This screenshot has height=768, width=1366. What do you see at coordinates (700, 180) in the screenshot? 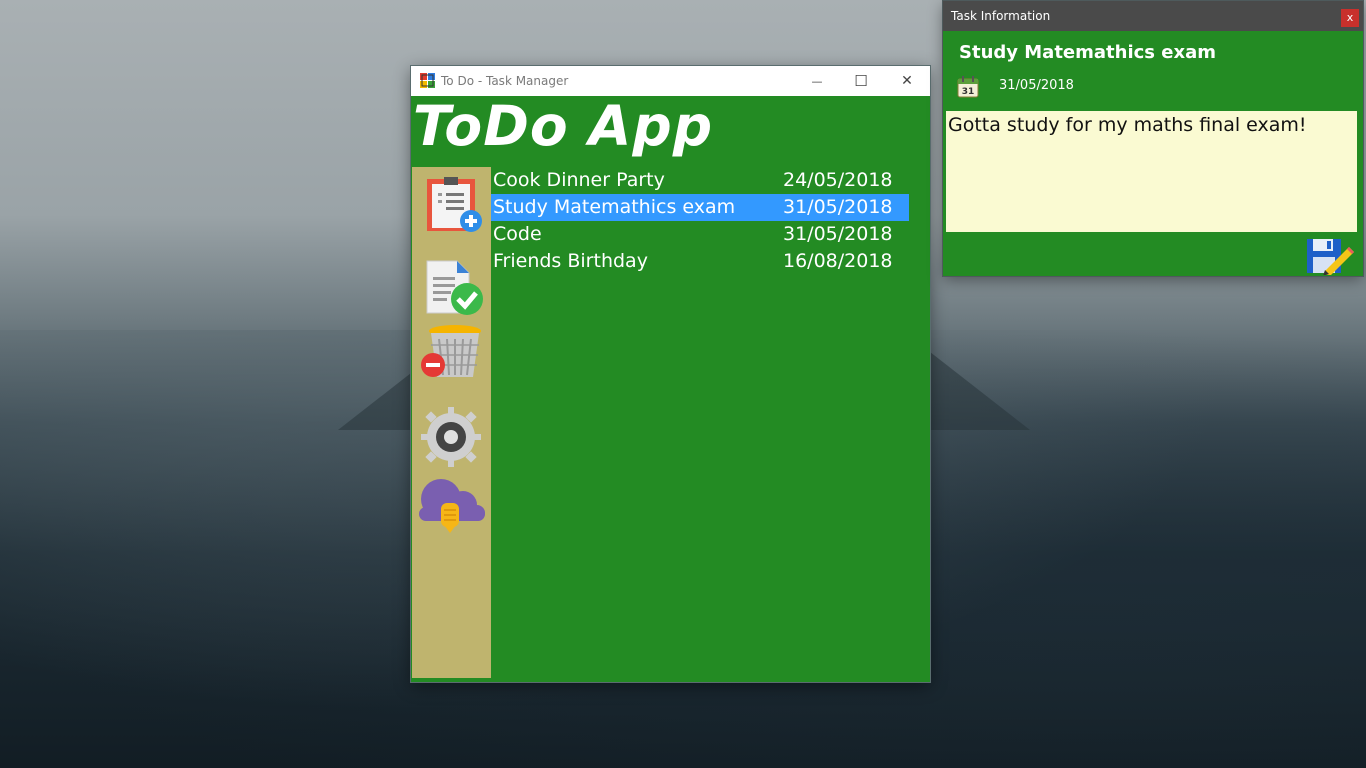
I see `task-row: Cook Dinner Party 24/05/2018` at bounding box center [700, 180].